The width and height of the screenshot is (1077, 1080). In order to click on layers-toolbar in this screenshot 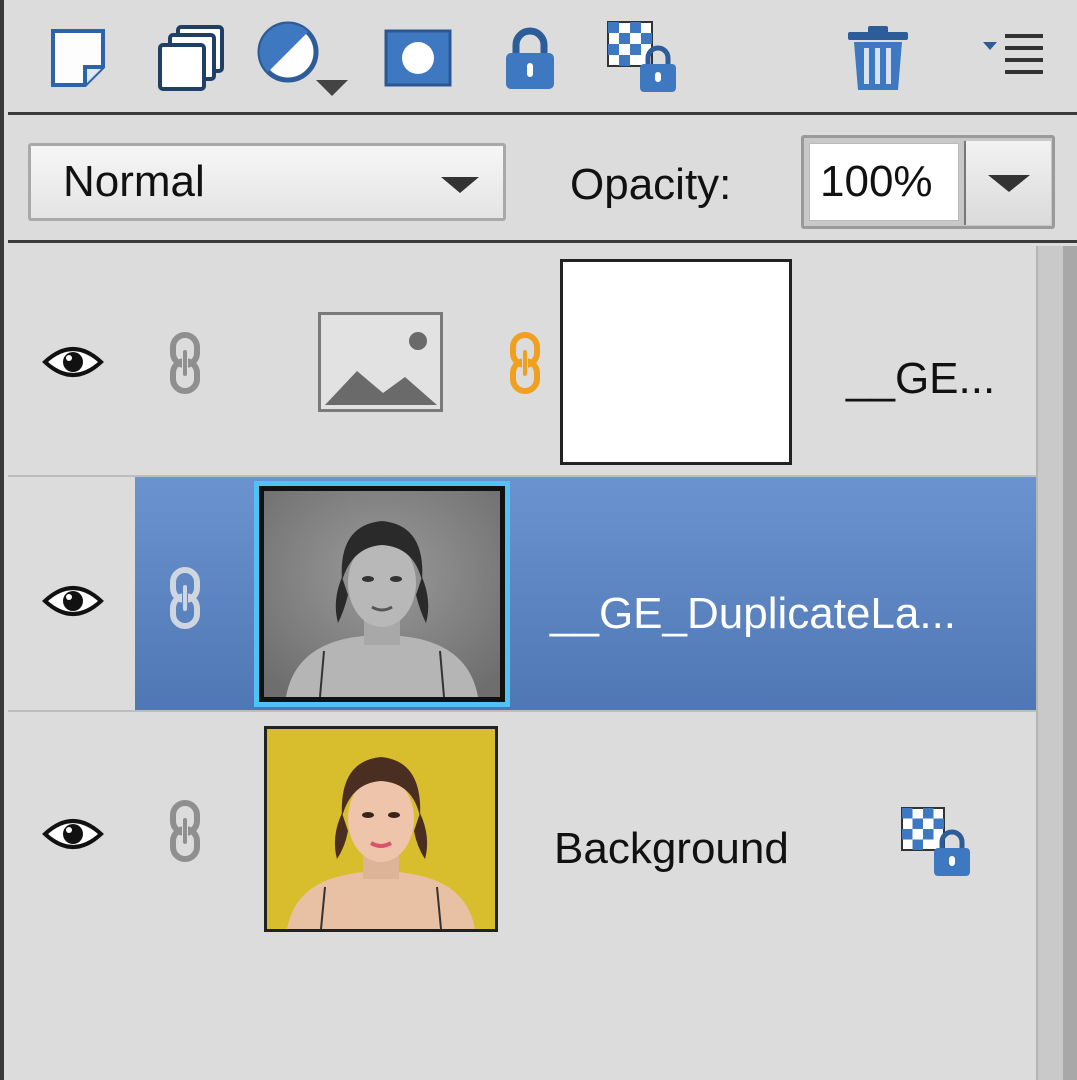, I will do `click(542, 57)`.